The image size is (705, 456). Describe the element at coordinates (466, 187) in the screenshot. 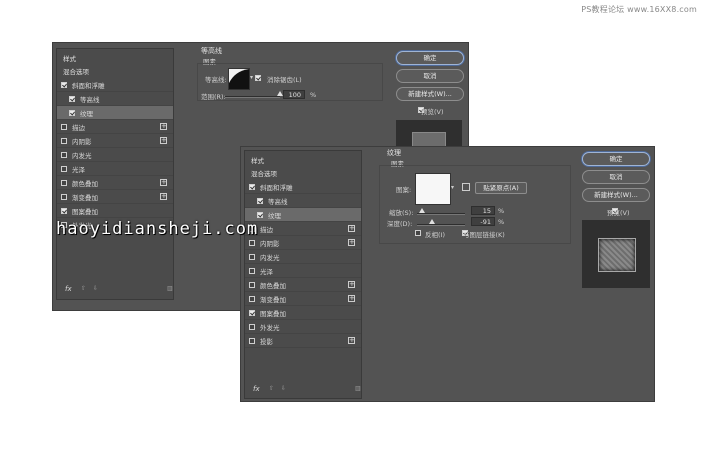

I see `new-preset-icon` at that location.